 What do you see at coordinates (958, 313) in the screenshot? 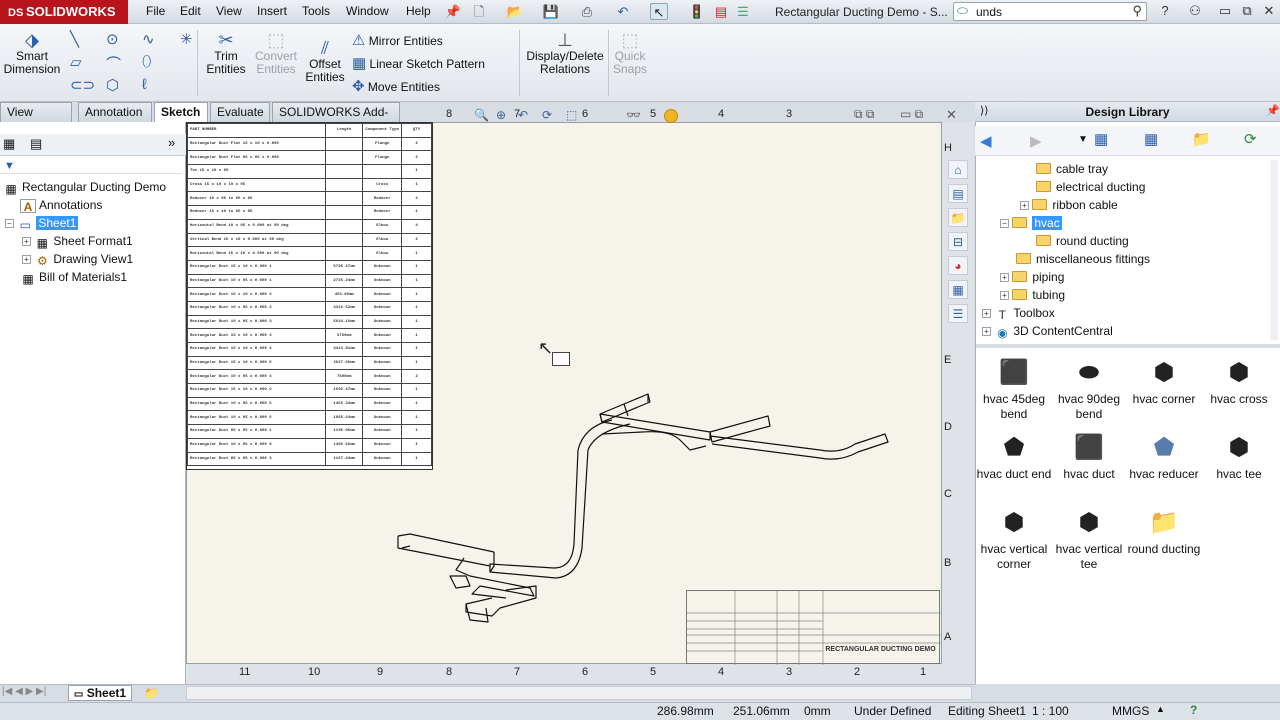
I see `forum-icon: ☰` at bounding box center [958, 313].